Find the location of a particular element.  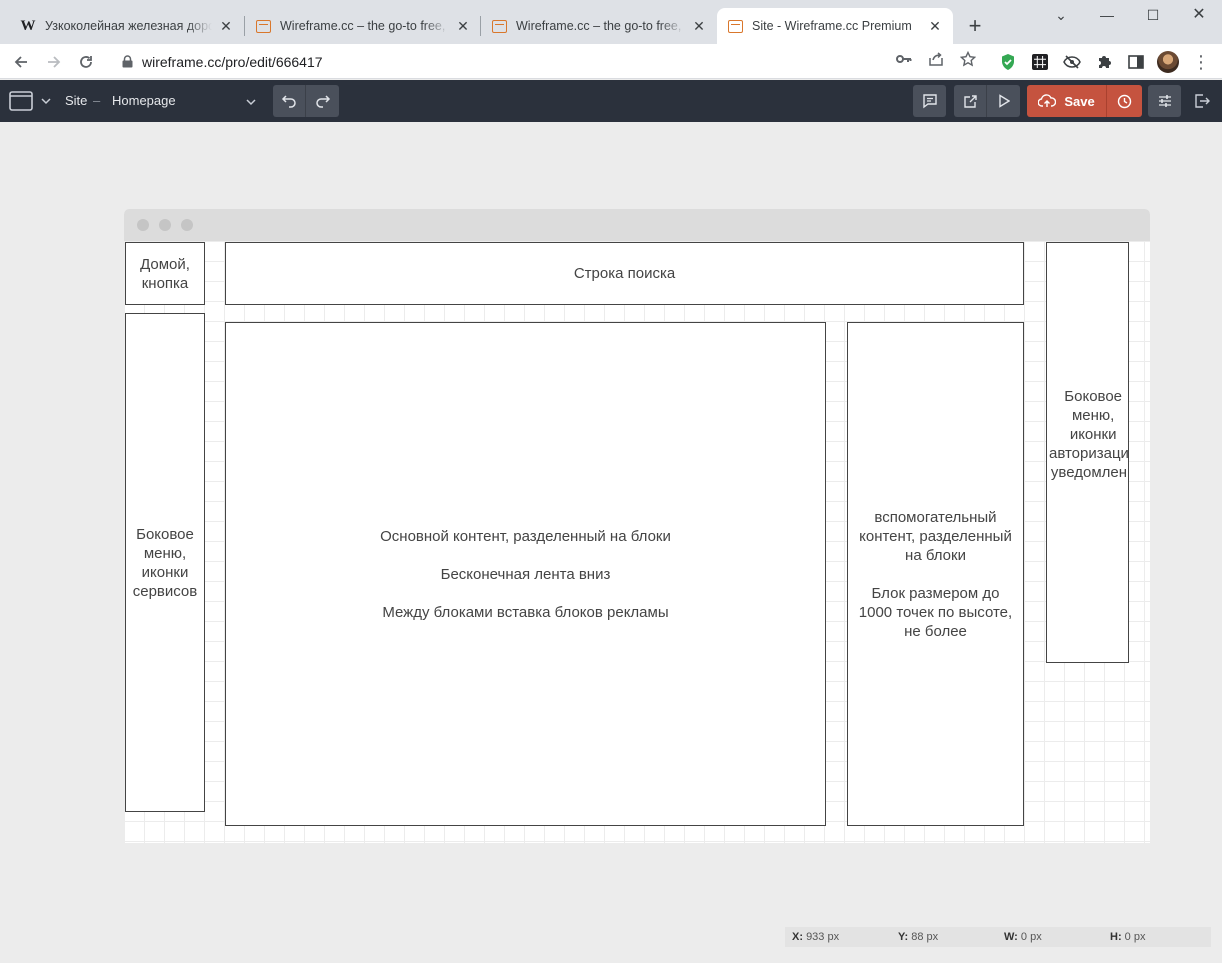

status-h: H: 0 px is located at coordinates (1128, 937).